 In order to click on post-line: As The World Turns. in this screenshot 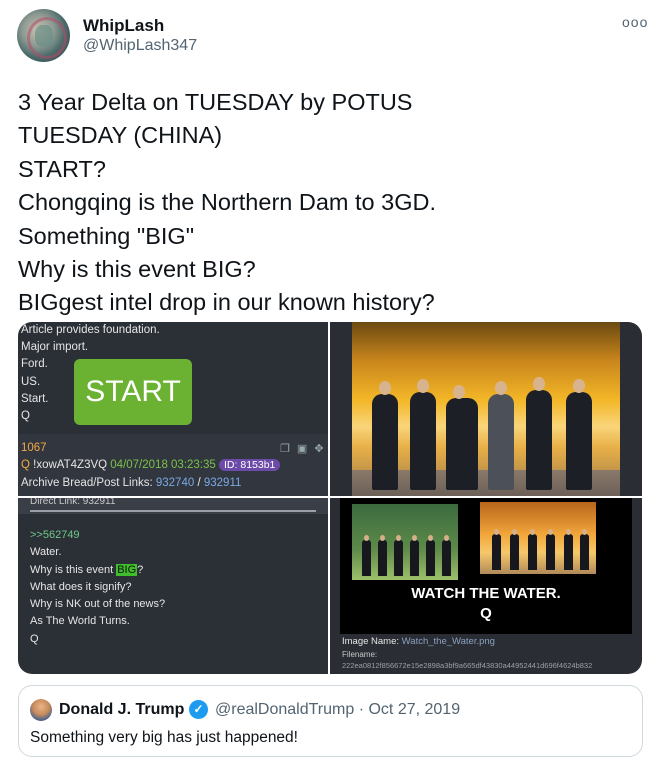, I will do `click(80, 621)`.